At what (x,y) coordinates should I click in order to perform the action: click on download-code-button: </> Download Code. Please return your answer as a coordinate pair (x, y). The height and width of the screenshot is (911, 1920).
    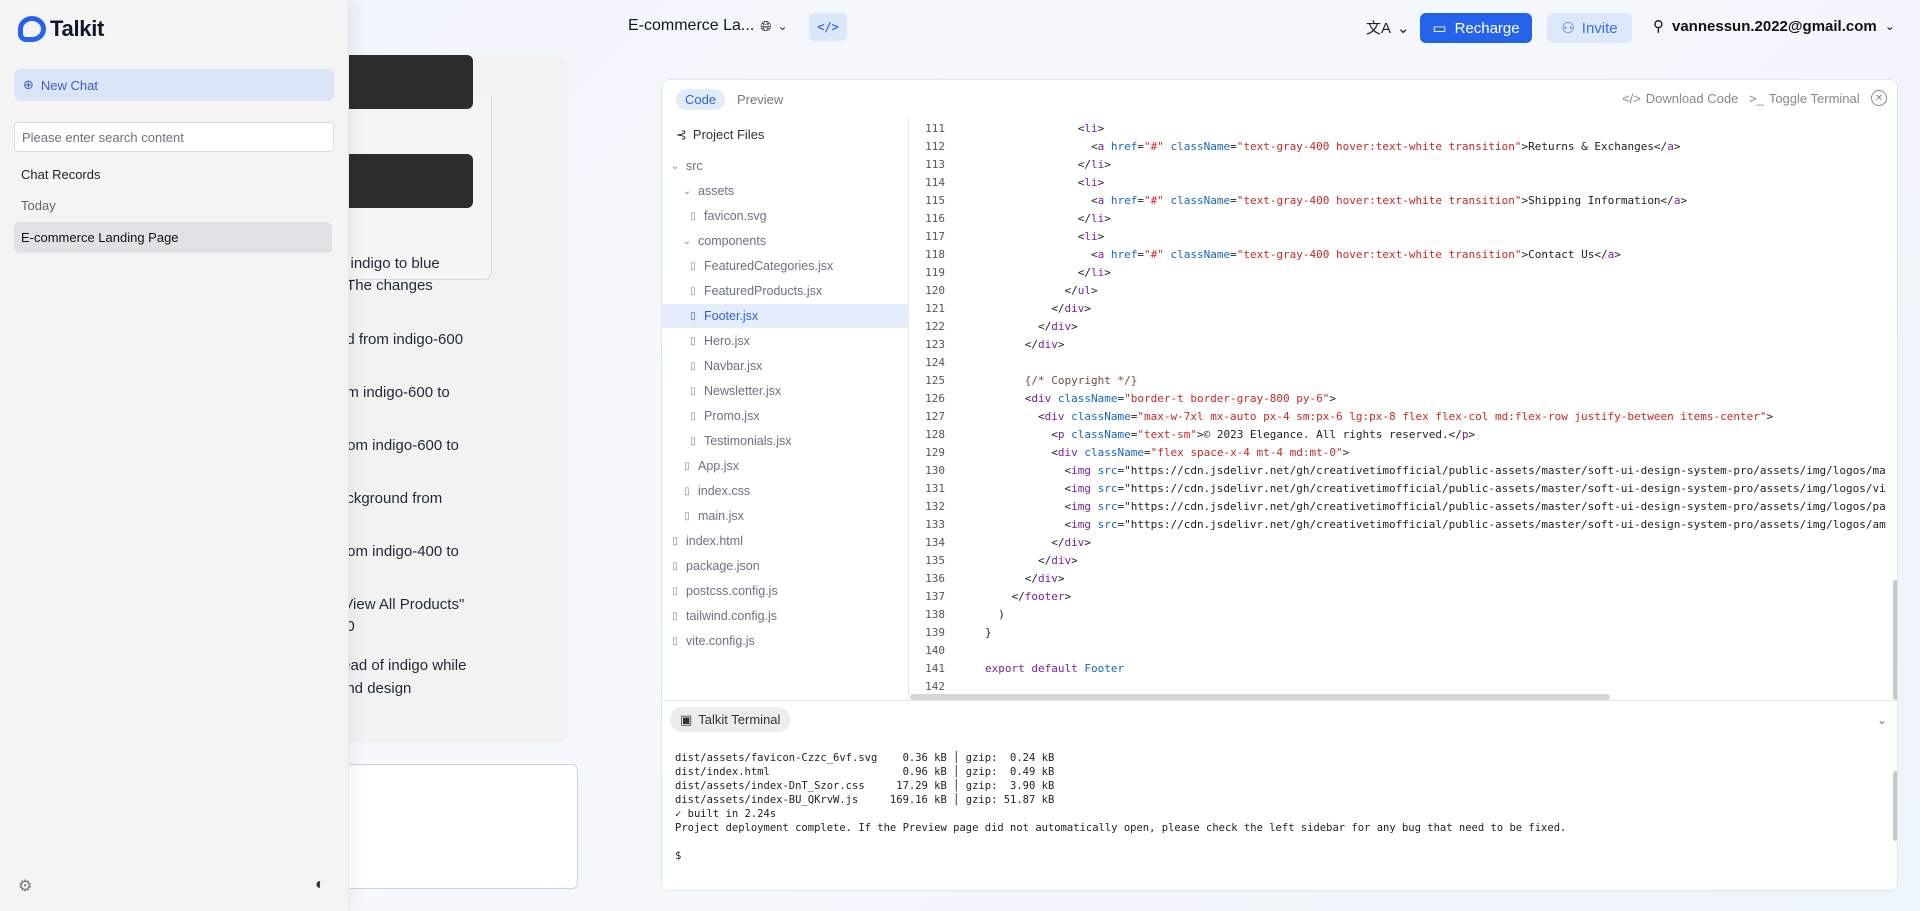
    Looking at the image, I should click on (1680, 98).